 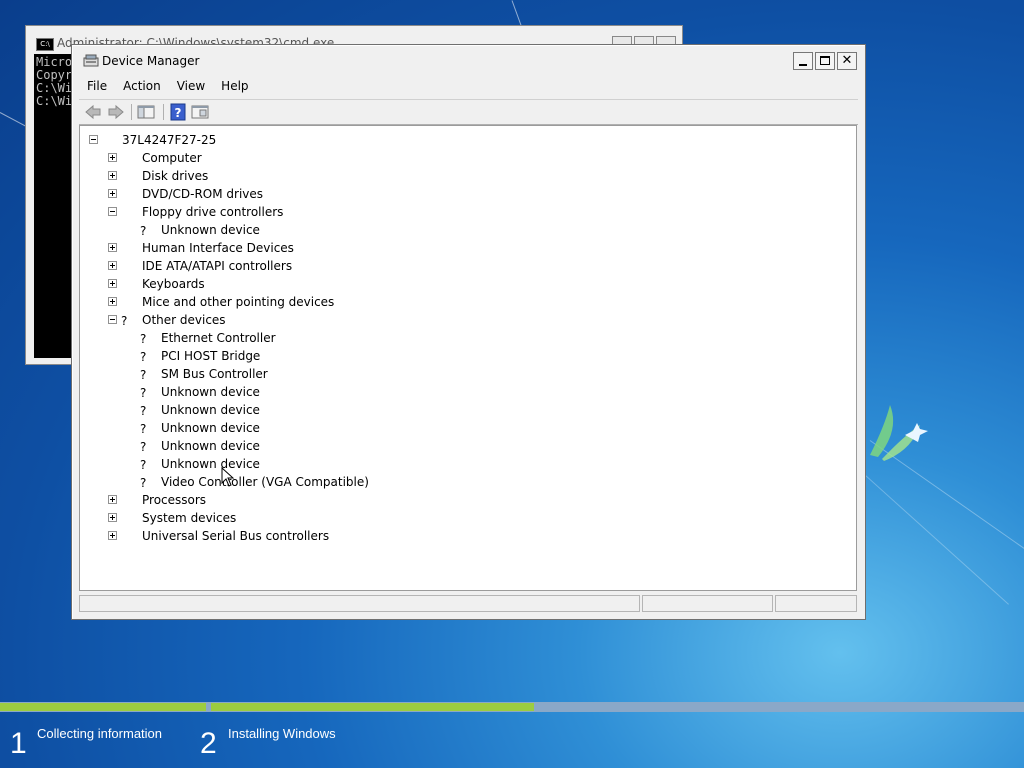 What do you see at coordinates (103, 707) in the screenshot?
I see `setup-progress-step1` at bounding box center [103, 707].